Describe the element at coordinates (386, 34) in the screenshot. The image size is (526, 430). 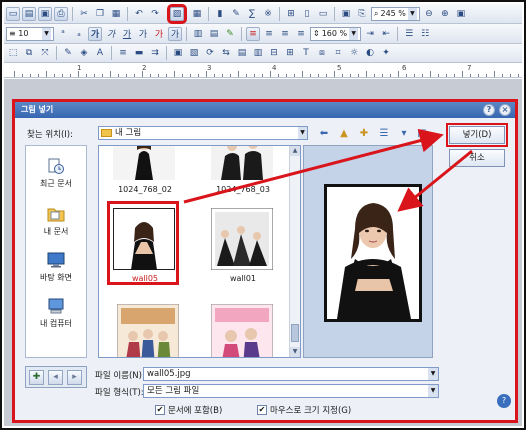
I see `outdent-icon: ⇤` at that location.